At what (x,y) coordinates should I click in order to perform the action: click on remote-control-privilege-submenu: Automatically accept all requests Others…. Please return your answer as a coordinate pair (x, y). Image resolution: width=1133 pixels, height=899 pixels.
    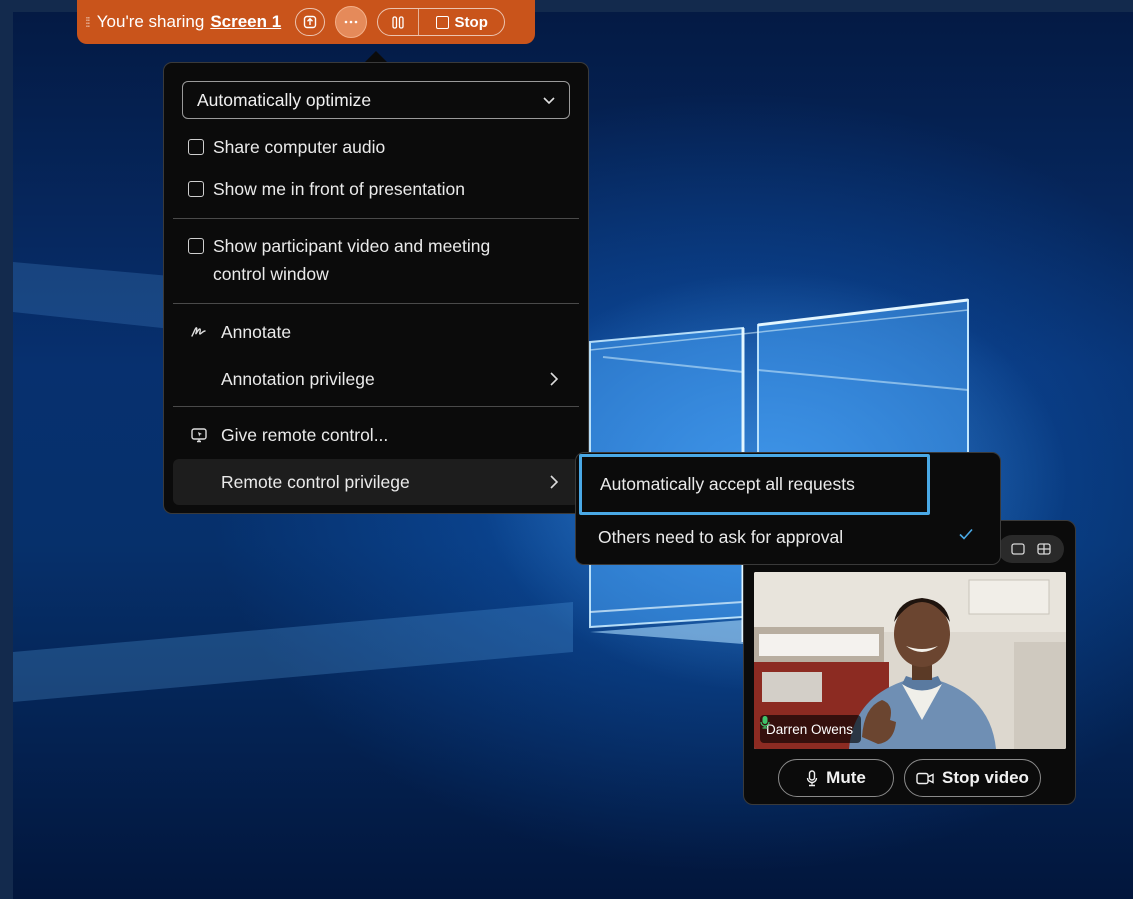
    Looking at the image, I should click on (788, 508).